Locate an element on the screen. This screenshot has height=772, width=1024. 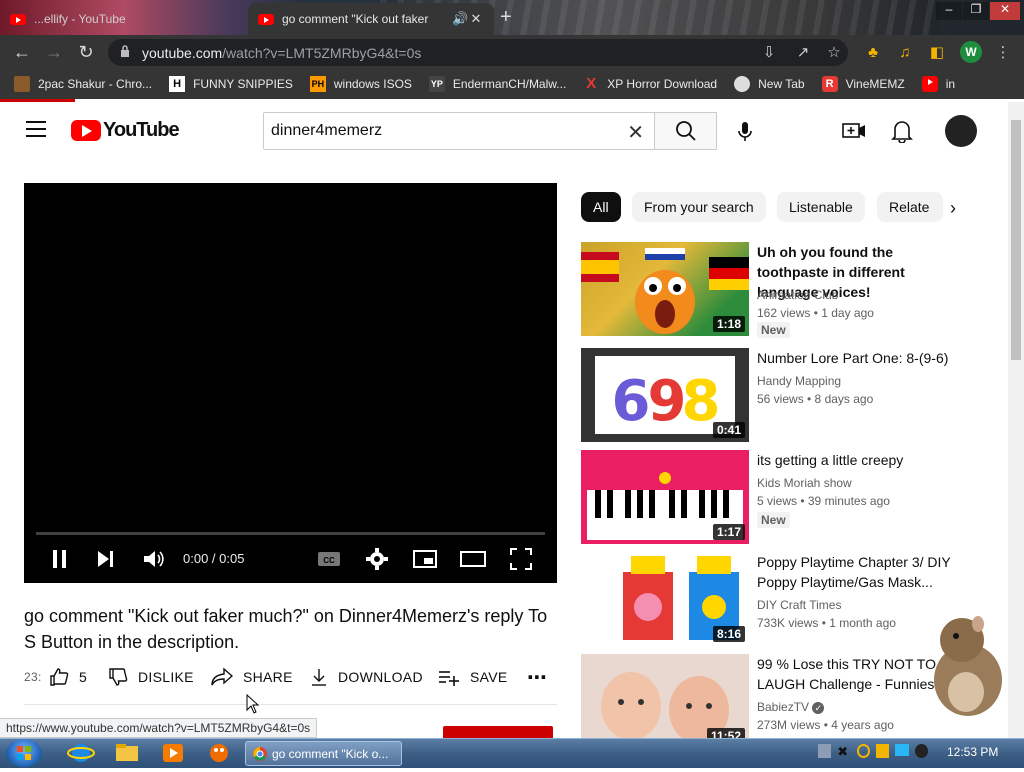
url-host: youtube.com is located at coordinates (182, 53).